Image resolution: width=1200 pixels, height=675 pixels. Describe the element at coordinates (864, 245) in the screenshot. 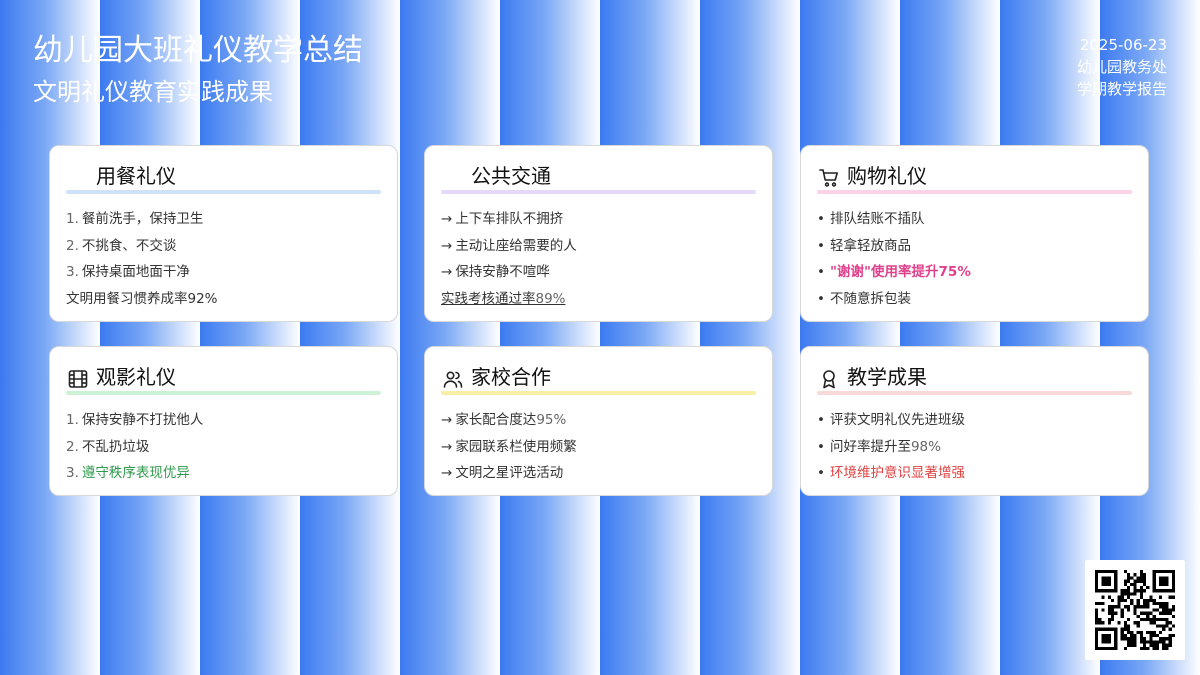

I see `list-item: • 轻拿轻放商品` at that location.